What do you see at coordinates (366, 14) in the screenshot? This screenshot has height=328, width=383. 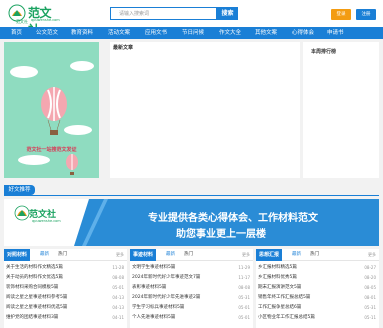 I see `register-button: 注册` at bounding box center [366, 14].